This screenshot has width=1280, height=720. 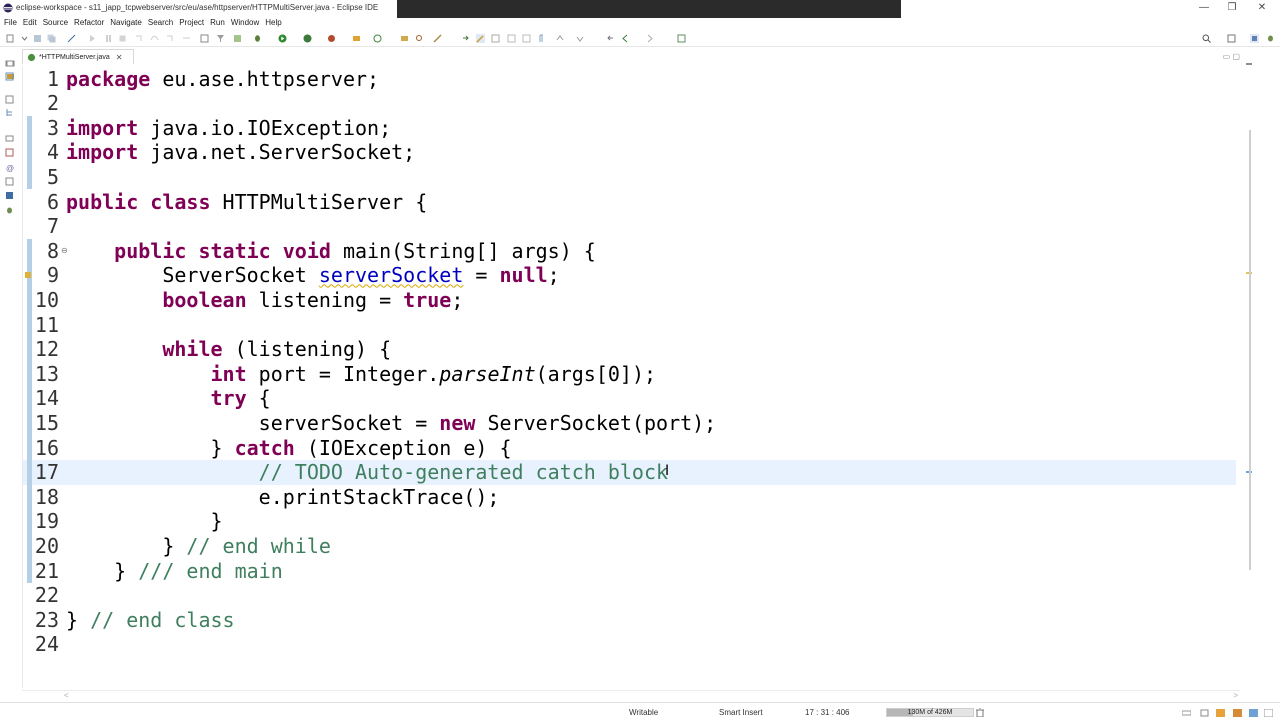 I want to click on code-line: 17 // TODO Auto-generated catch block, so click(x=629, y=472).